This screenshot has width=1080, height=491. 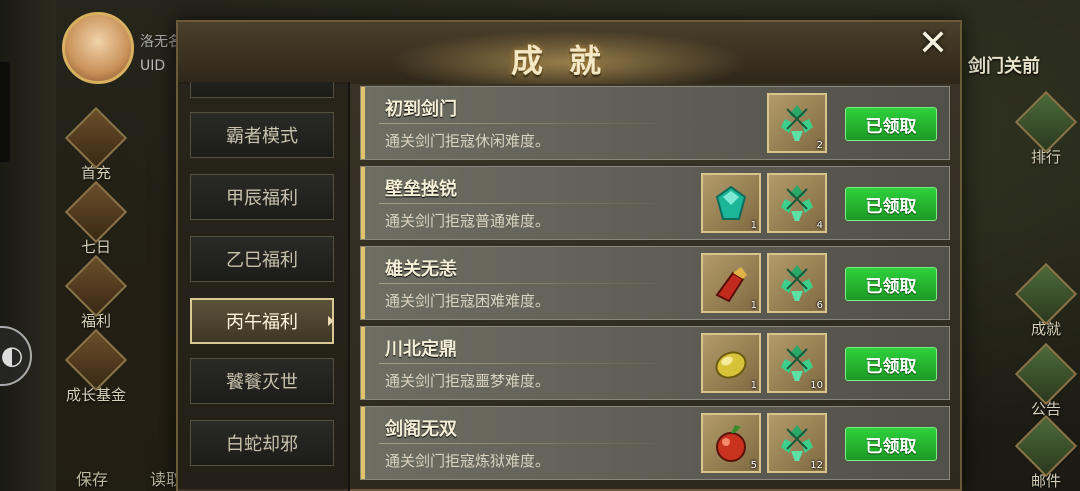 I want to click on achievement-name: 雄关无恙, so click(x=421, y=269).